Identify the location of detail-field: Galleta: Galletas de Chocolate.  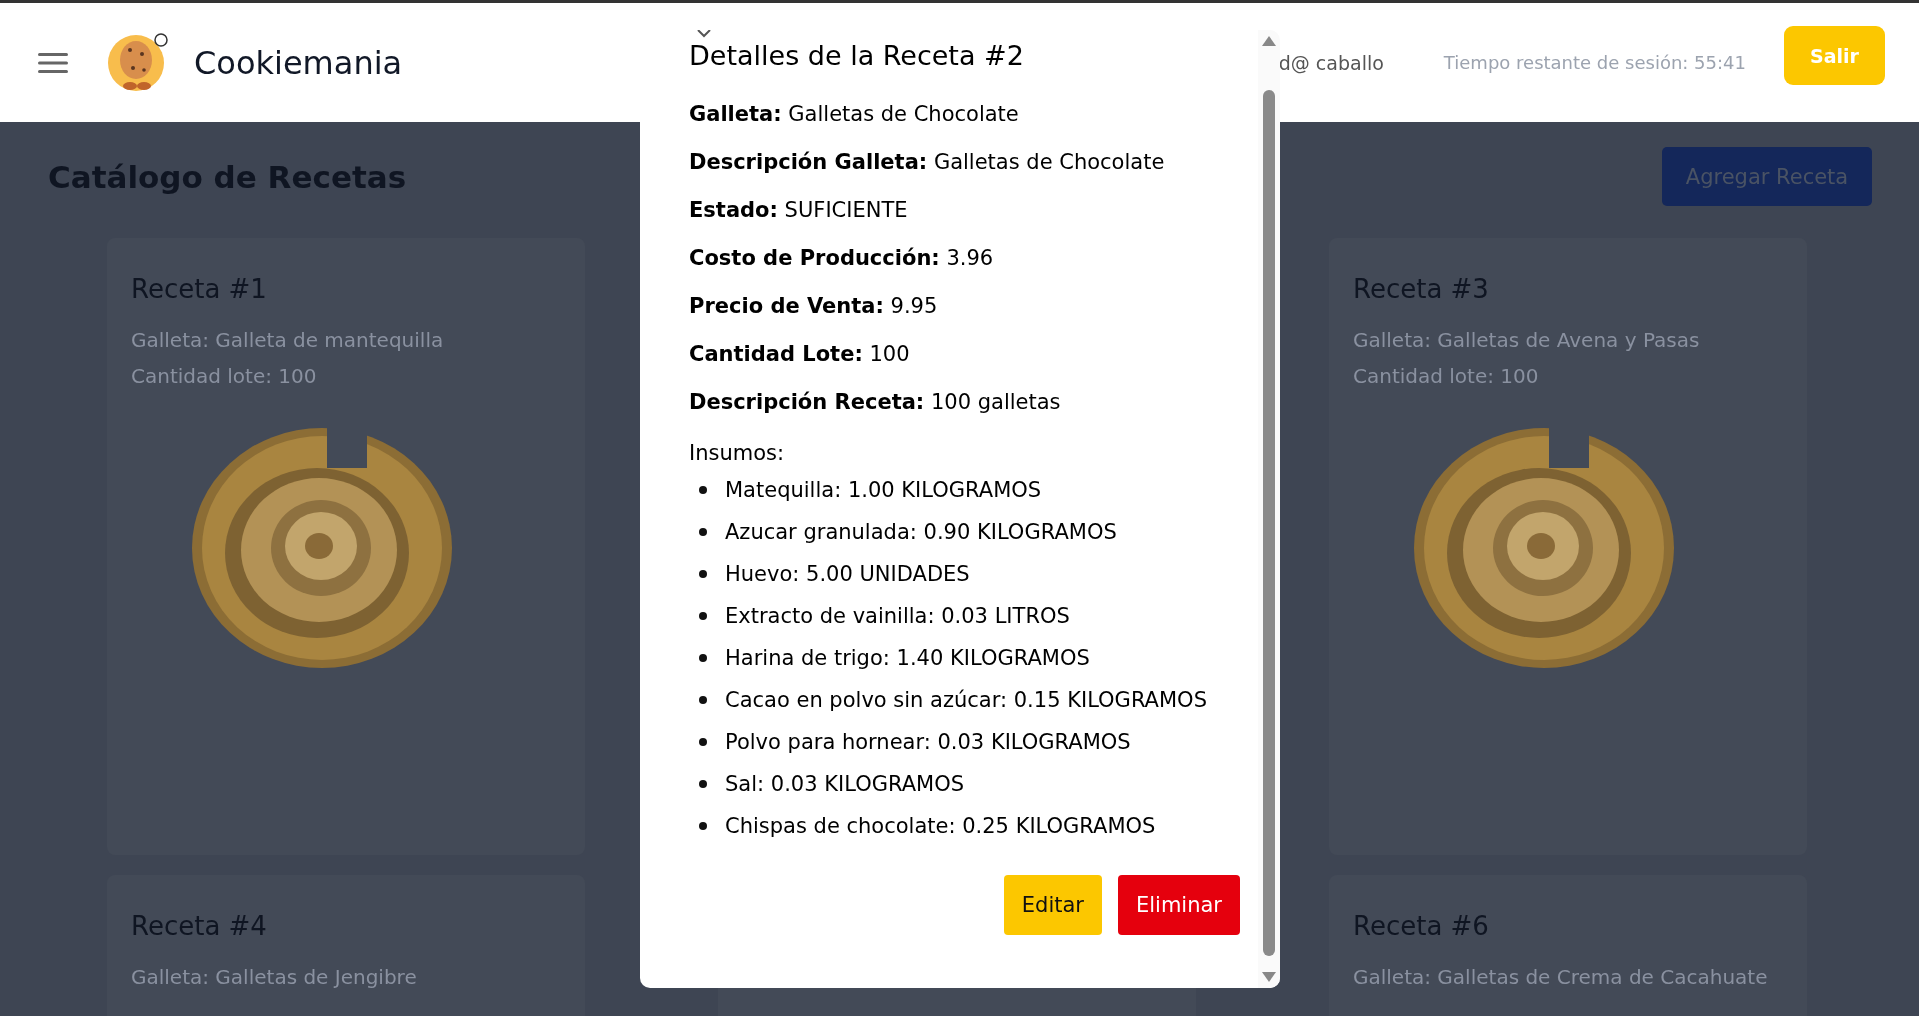
(973, 114).